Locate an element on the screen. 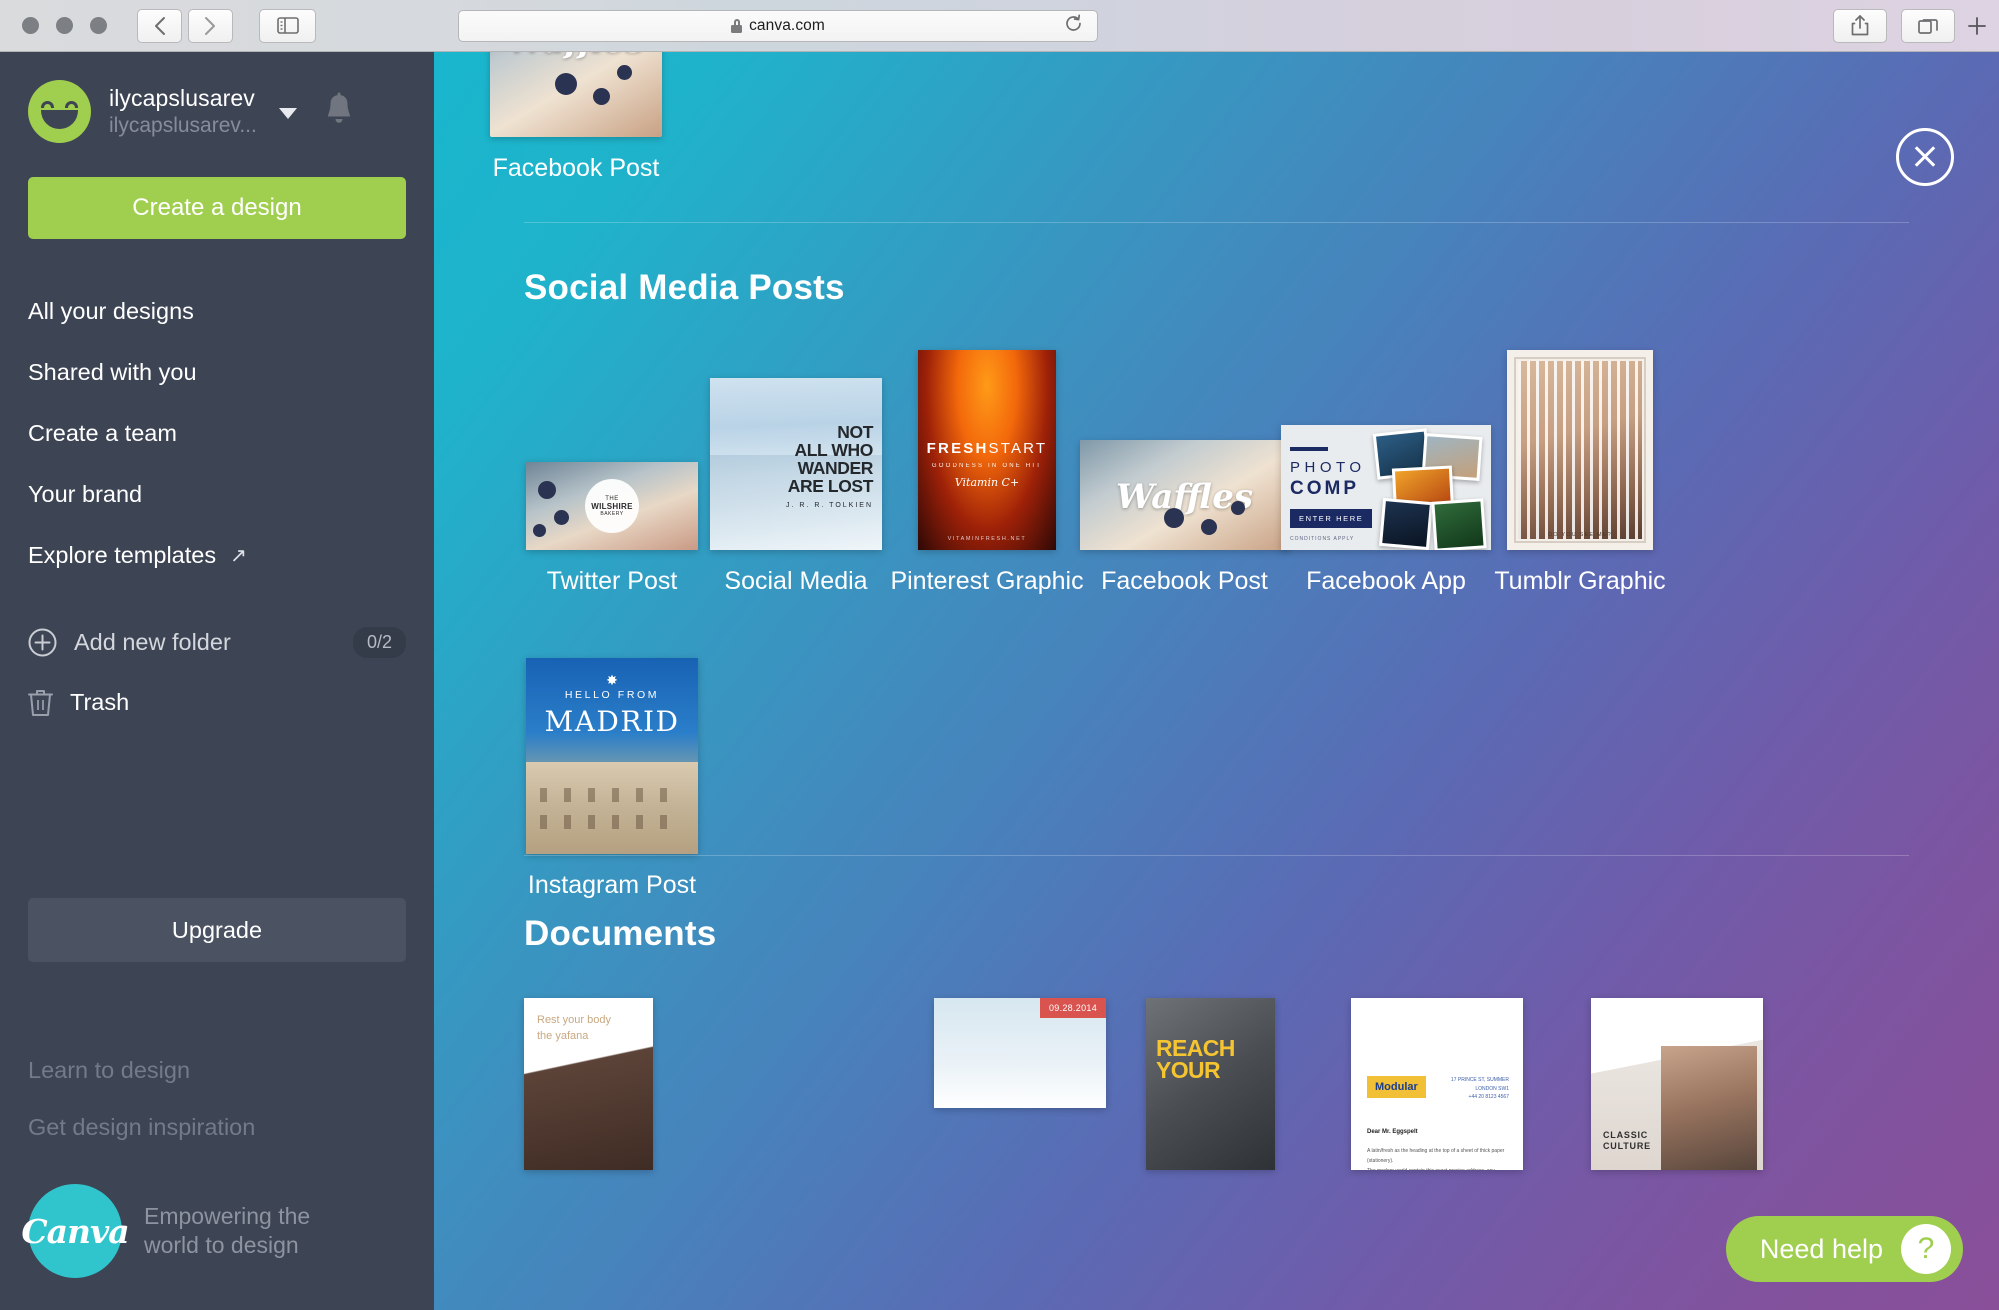 This screenshot has height=1310, width=1999. classic-line-2: CULTURE is located at coordinates (1627, 1146).